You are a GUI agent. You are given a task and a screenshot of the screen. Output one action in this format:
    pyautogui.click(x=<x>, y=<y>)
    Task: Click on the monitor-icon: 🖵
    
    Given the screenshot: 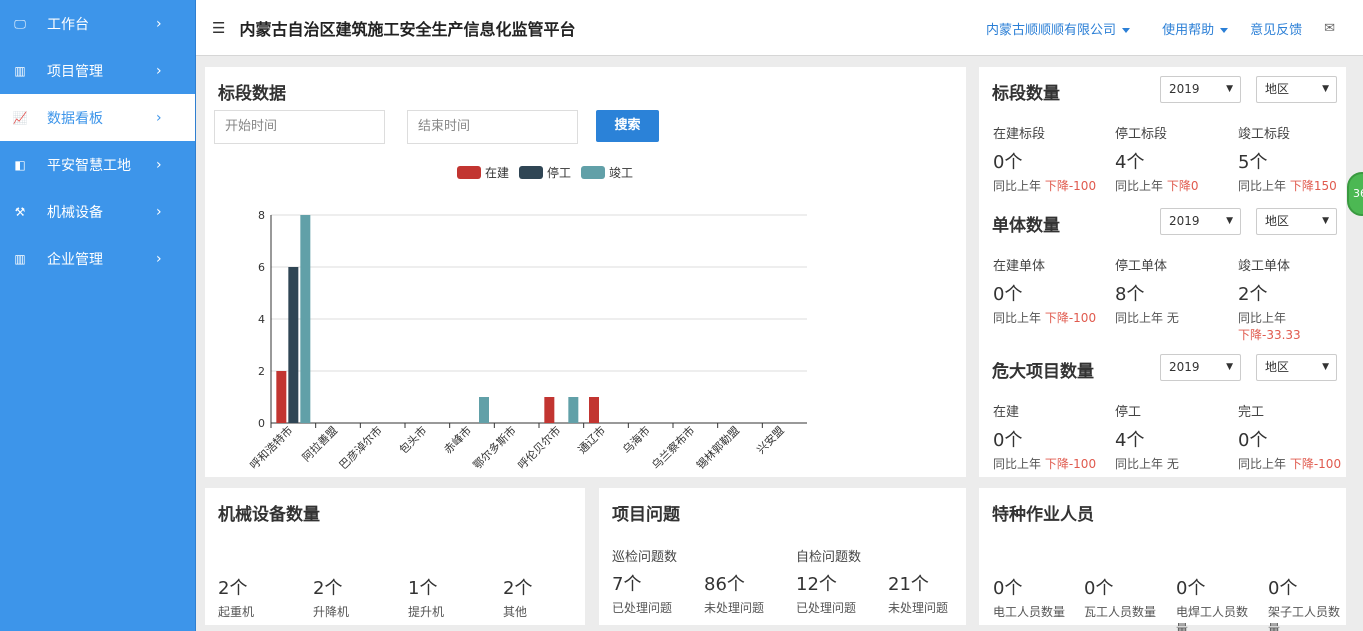 What is the action you would take?
    pyautogui.click(x=20, y=23)
    